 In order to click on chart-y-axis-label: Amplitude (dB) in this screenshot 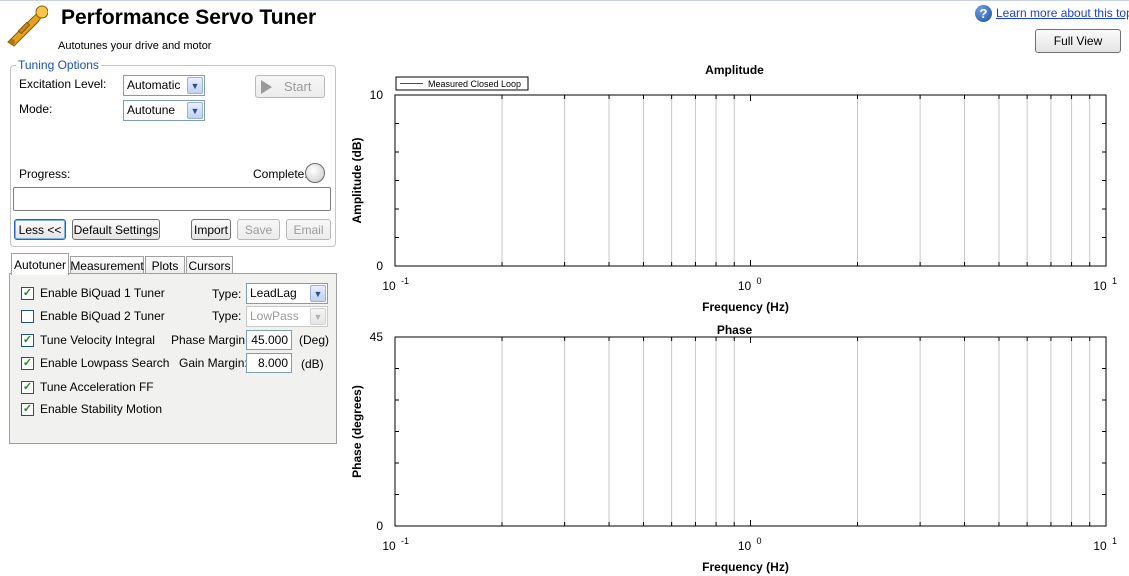, I will do `click(357, 181)`.